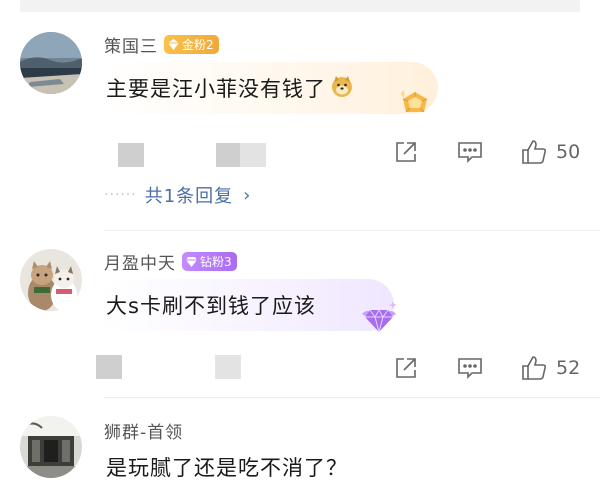 The width and height of the screenshot is (600, 493). What do you see at coordinates (415, 105) in the screenshot?
I see `gold-gem-icon` at bounding box center [415, 105].